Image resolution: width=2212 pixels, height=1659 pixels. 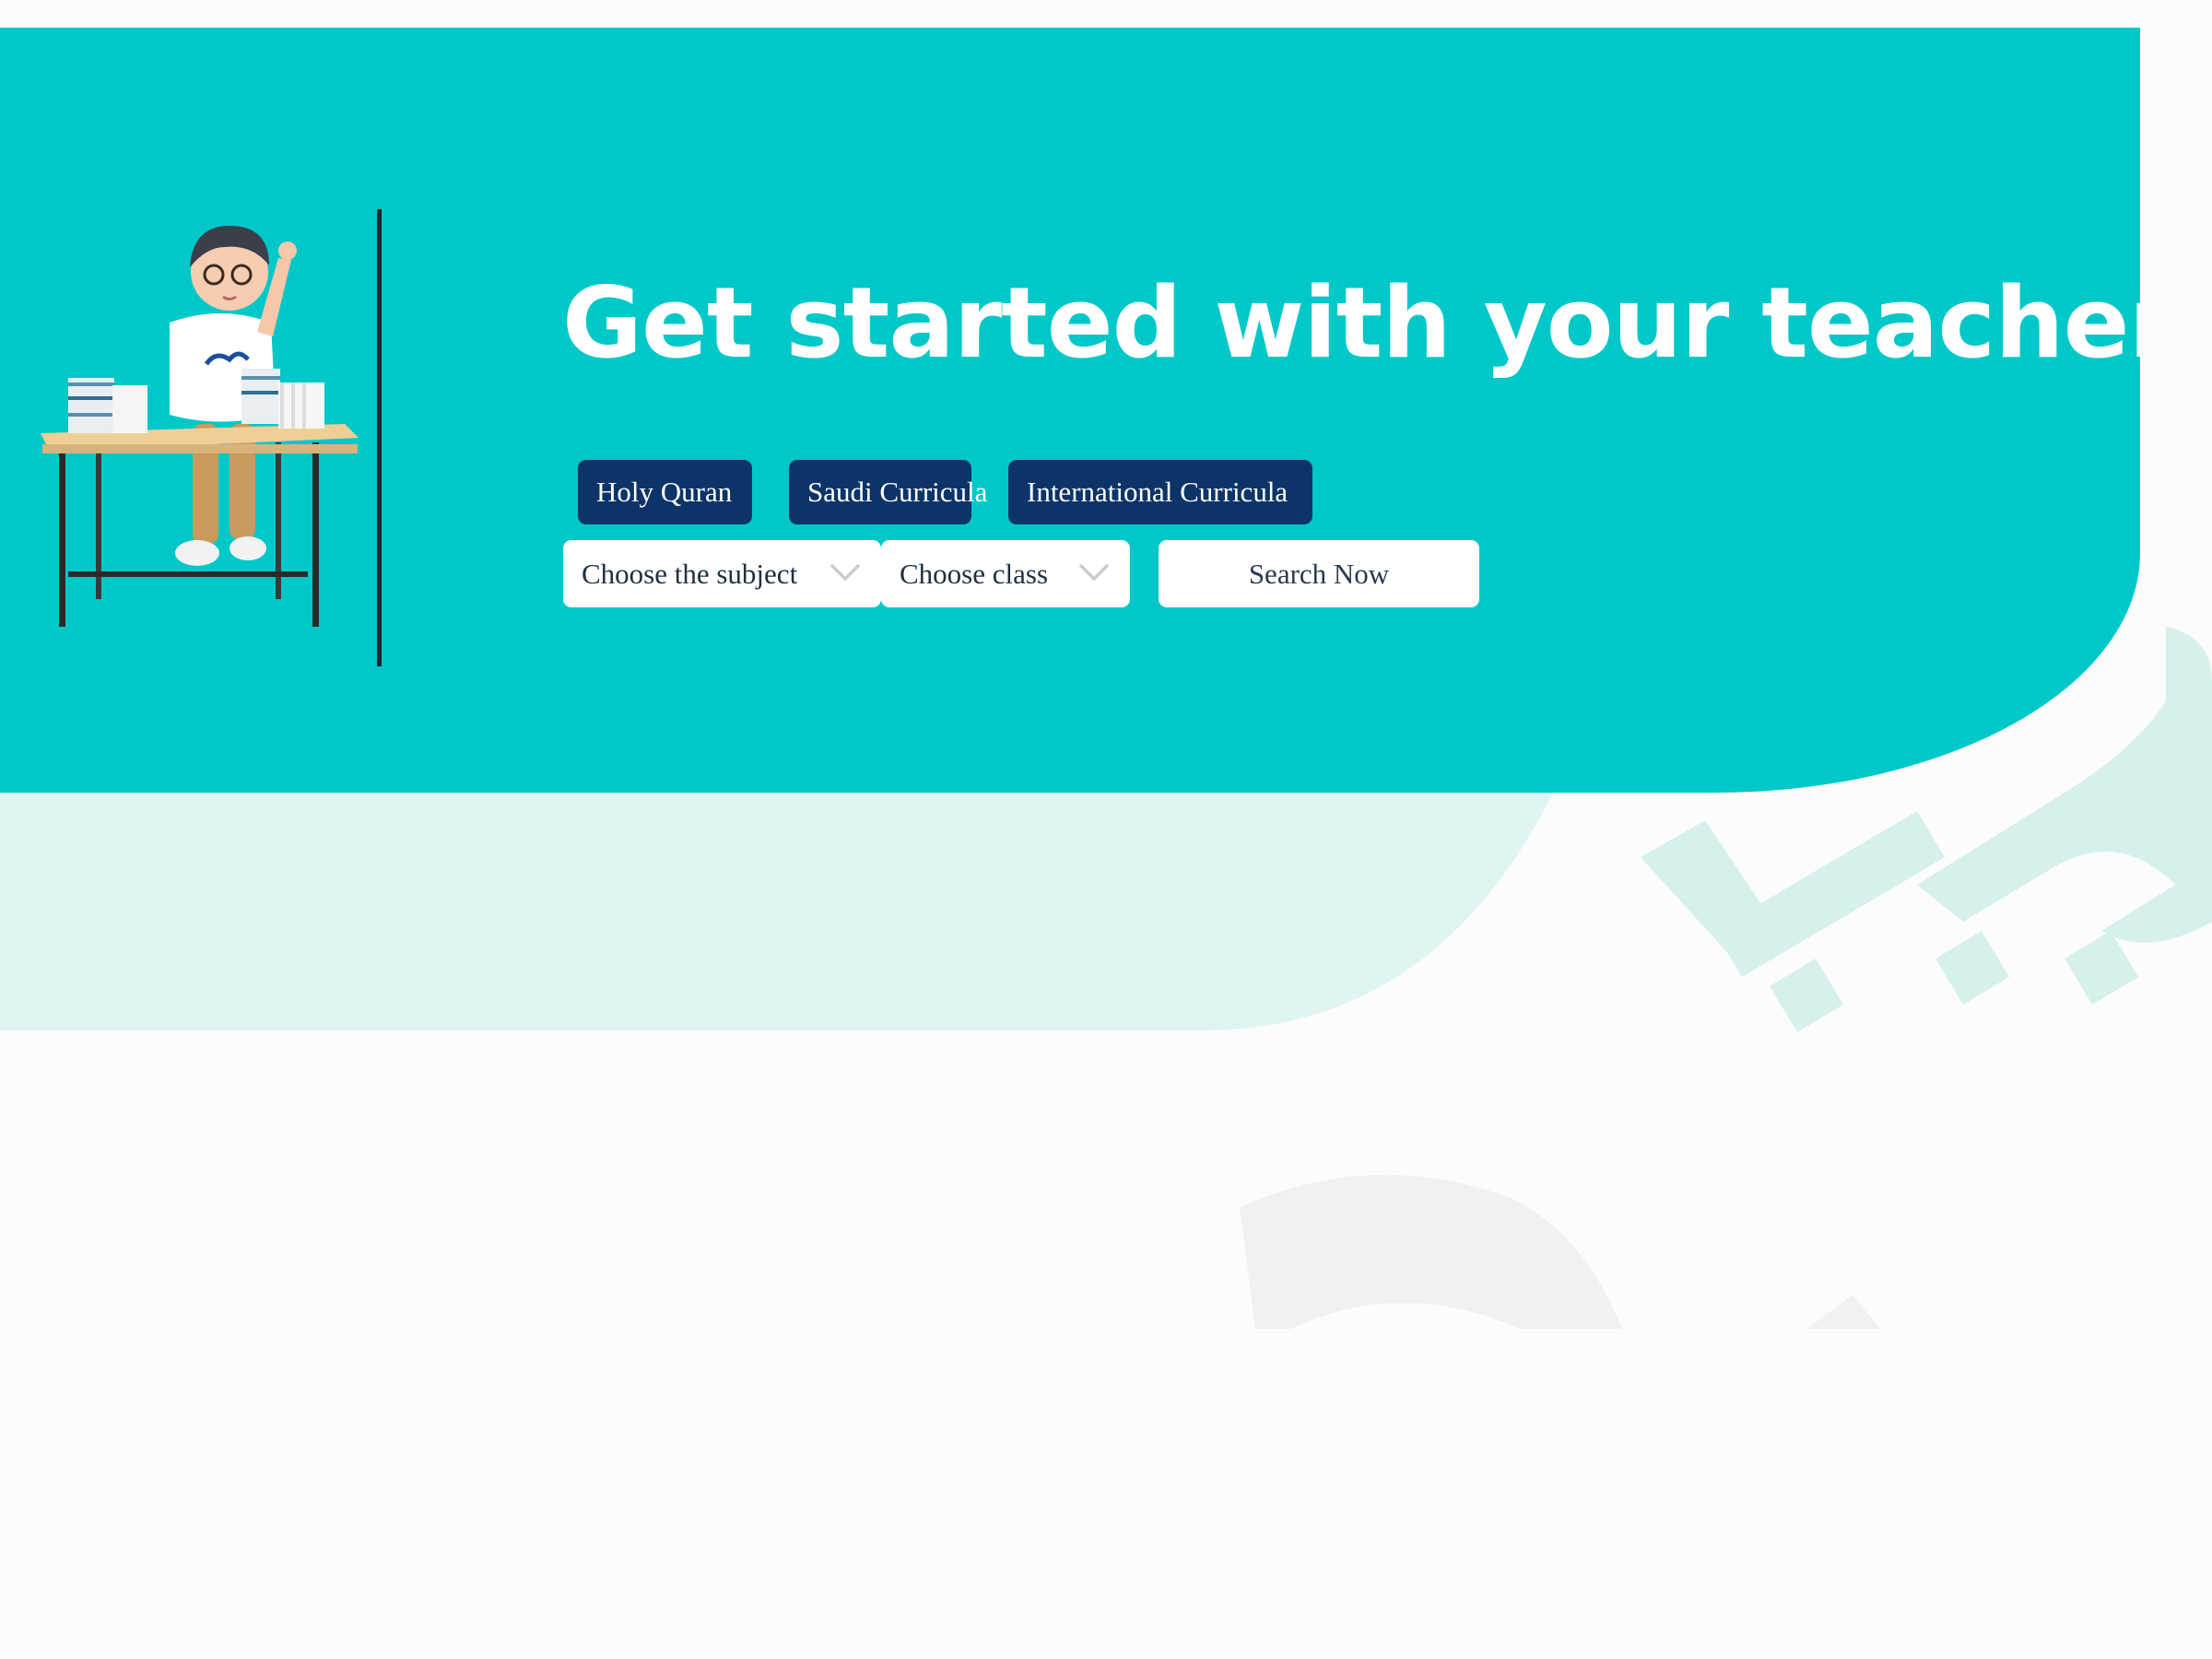 I want to click on search-now-button: Search Now, so click(x=1319, y=573).